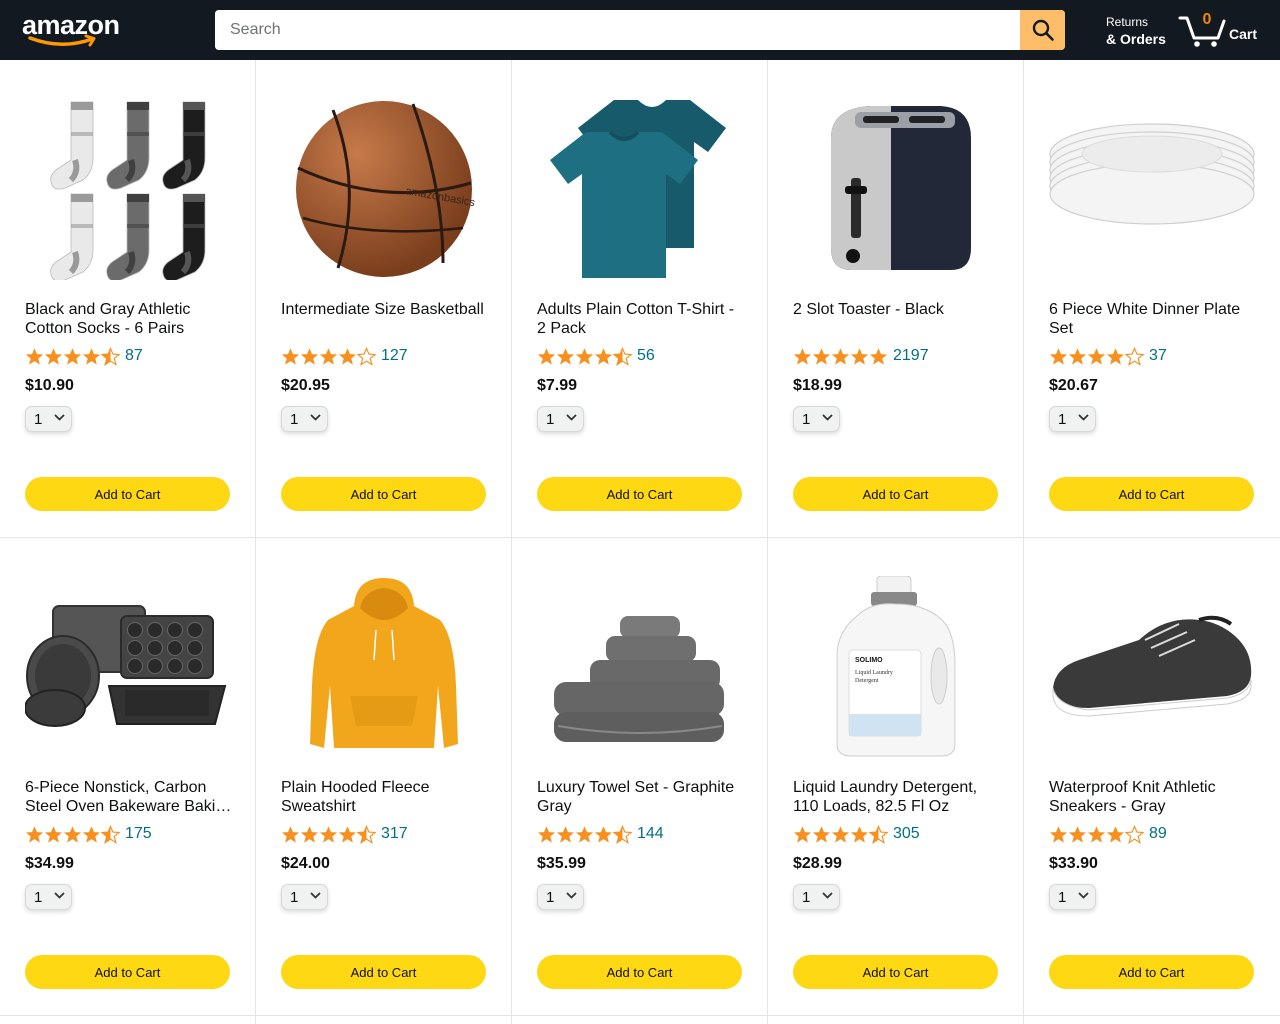  Describe the element at coordinates (906, 834) in the screenshot. I see `review-count-link: 305` at that location.